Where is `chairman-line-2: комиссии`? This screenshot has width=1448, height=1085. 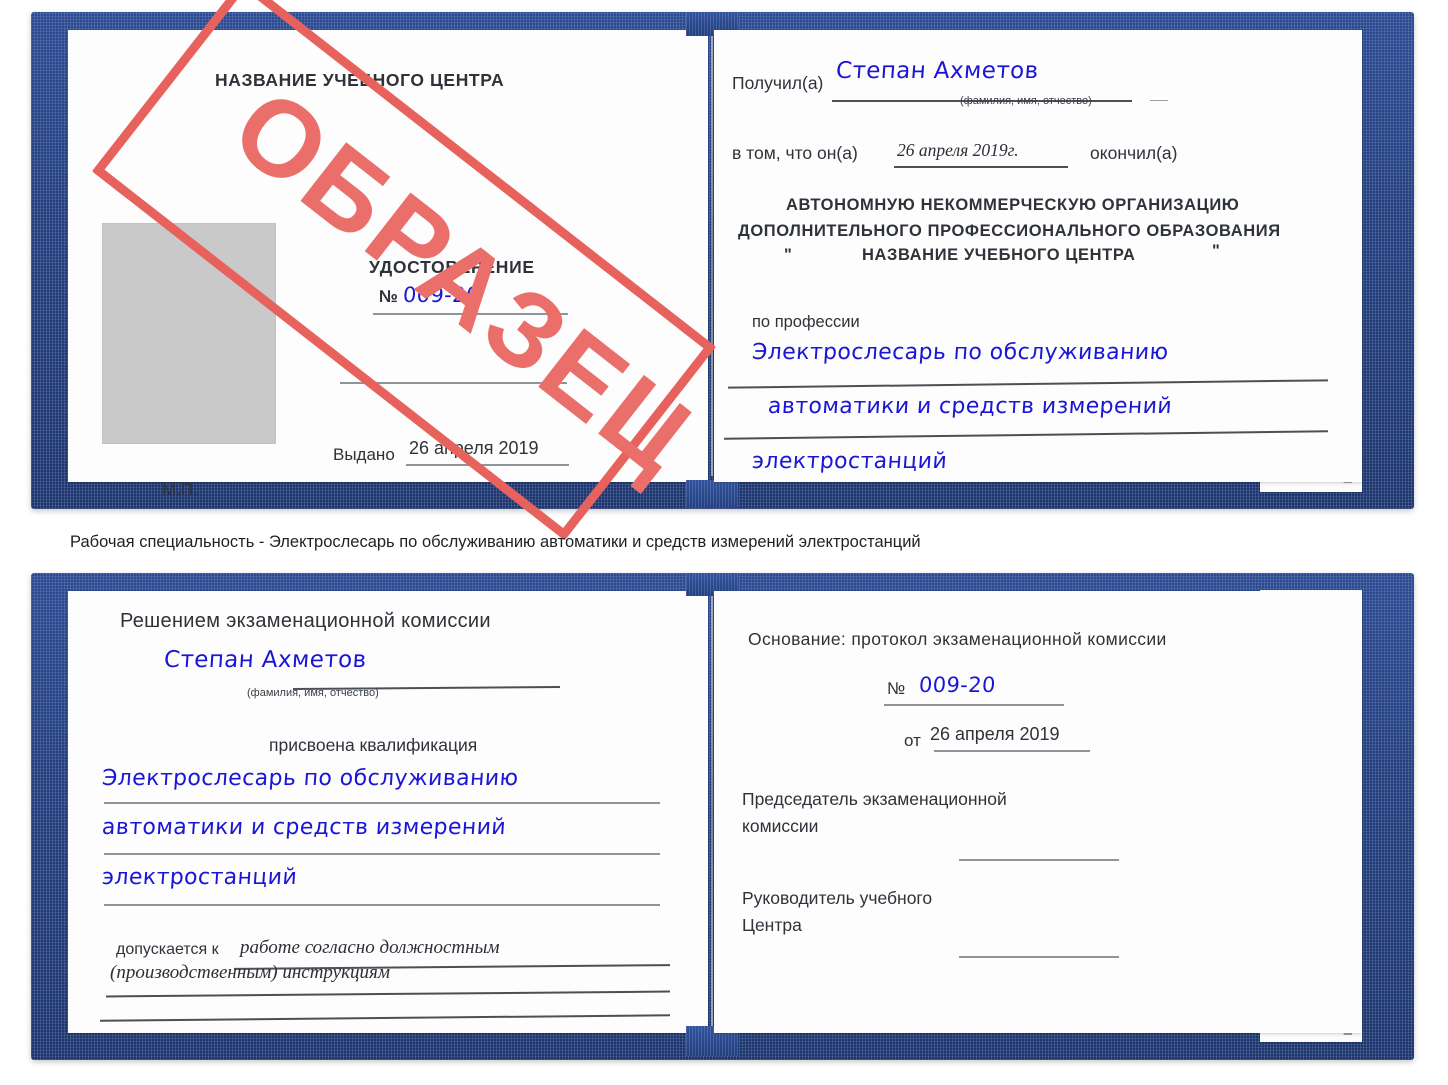
chairman-line-2: комиссии is located at coordinates (780, 826).